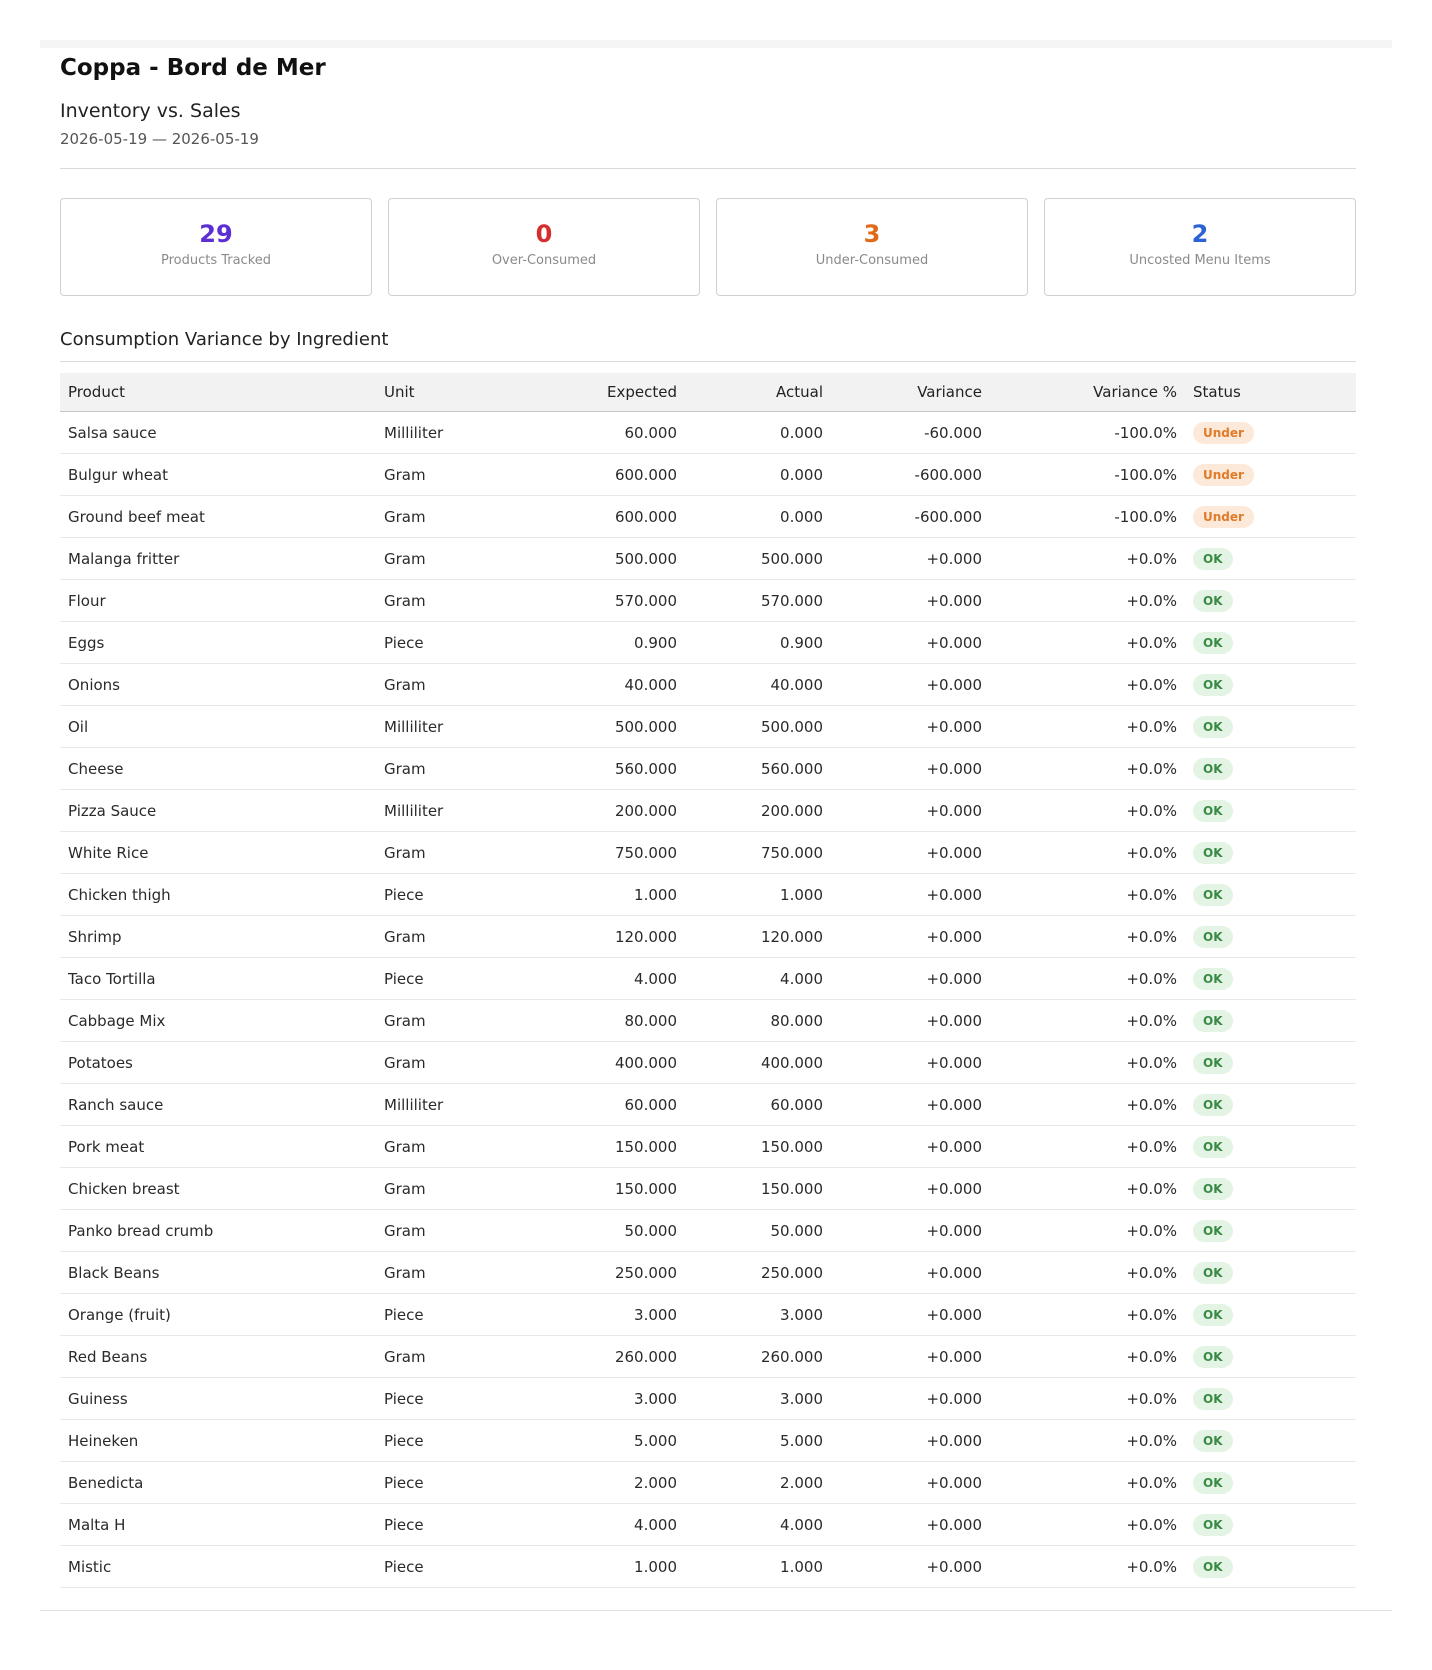 Image resolution: width=1432 pixels, height=1670 pixels. What do you see at coordinates (758, 558) in the screenshot?
I see `actual-cell: 500.000` at bounding box center [758, 558].